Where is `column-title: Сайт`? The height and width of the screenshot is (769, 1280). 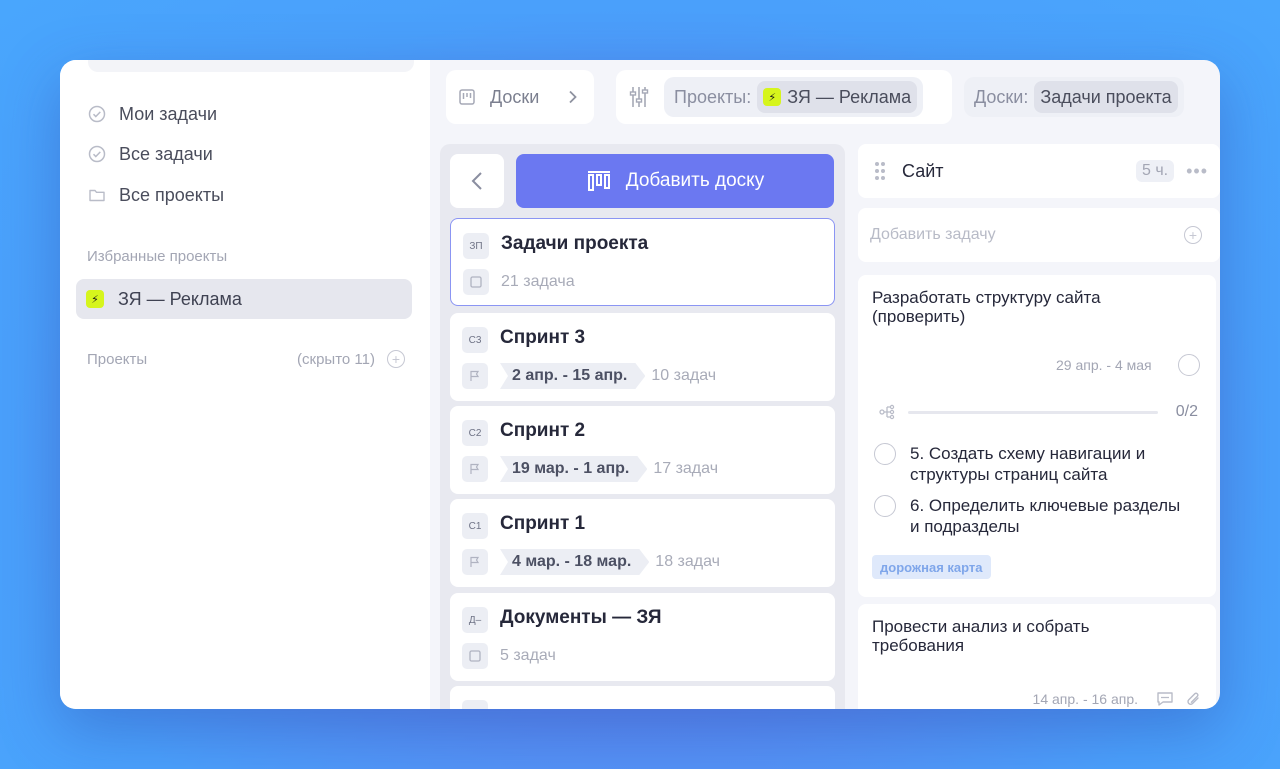 column-title: Сайт is located at coordinates (923, 170).